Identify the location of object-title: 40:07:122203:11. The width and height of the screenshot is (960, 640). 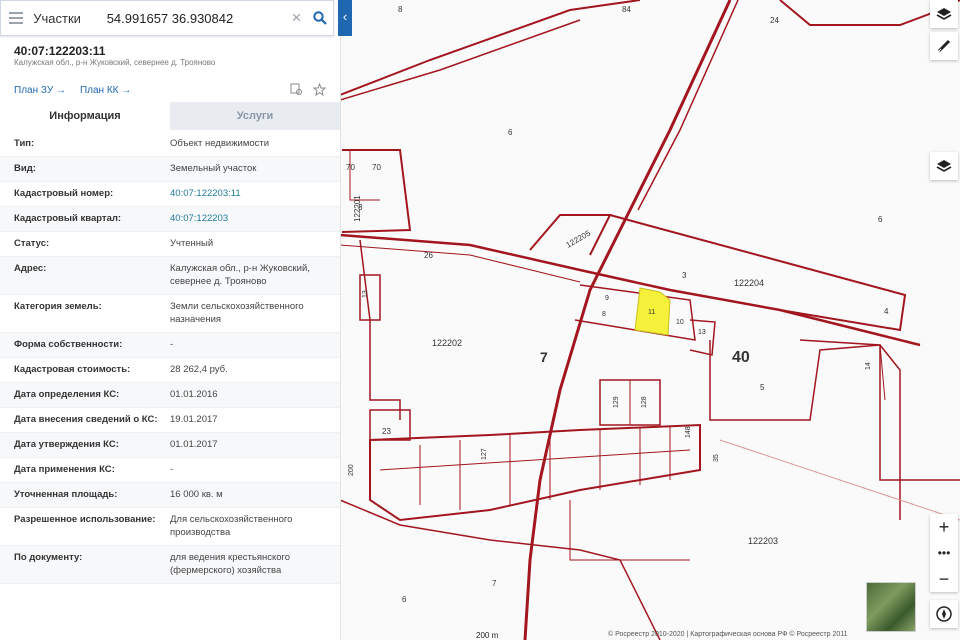
(60, 51).